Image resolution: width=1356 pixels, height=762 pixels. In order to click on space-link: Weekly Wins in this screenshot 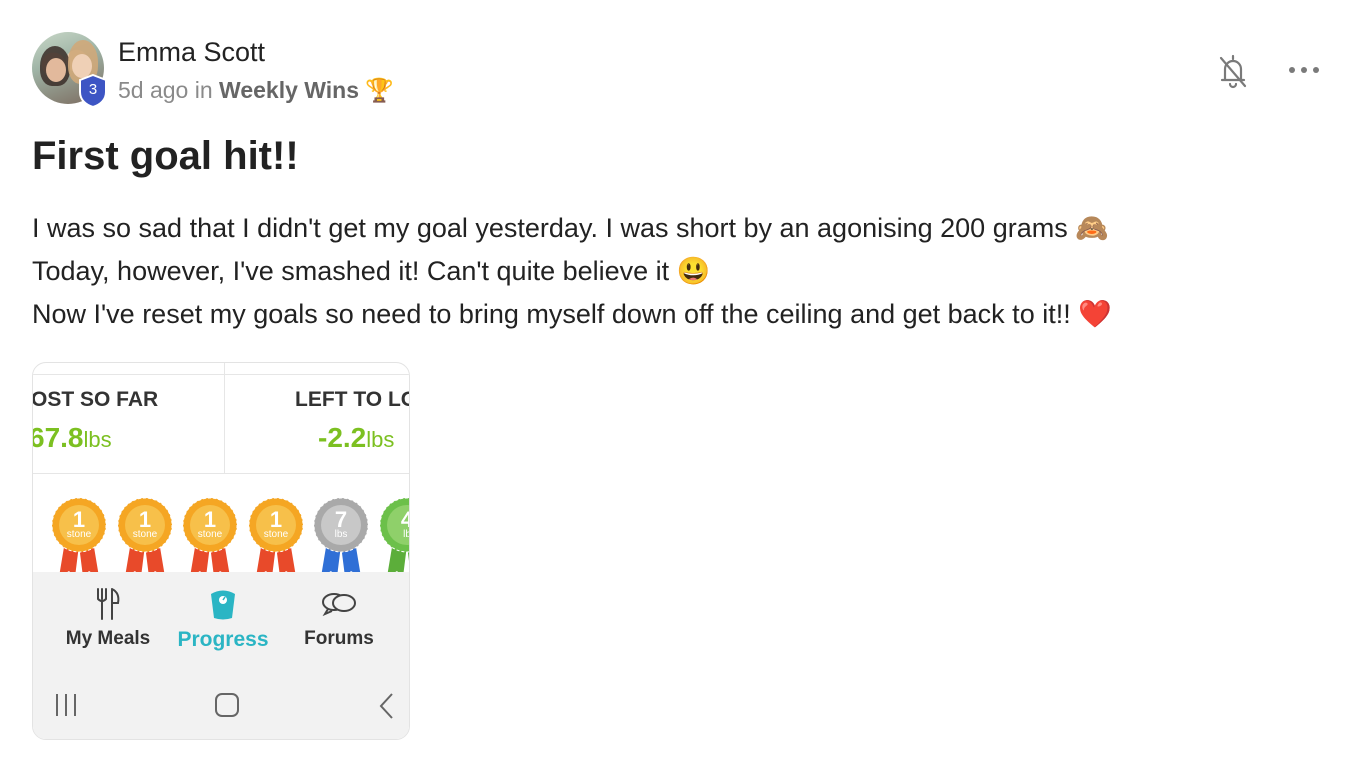, I will do `click(289, 90)`.